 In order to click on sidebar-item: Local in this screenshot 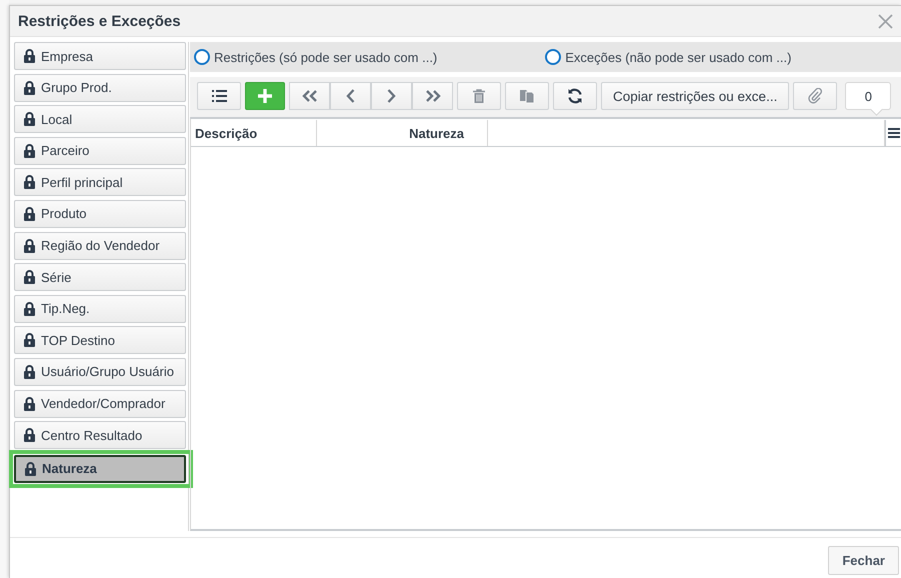, I will do `click(100, 119)`.